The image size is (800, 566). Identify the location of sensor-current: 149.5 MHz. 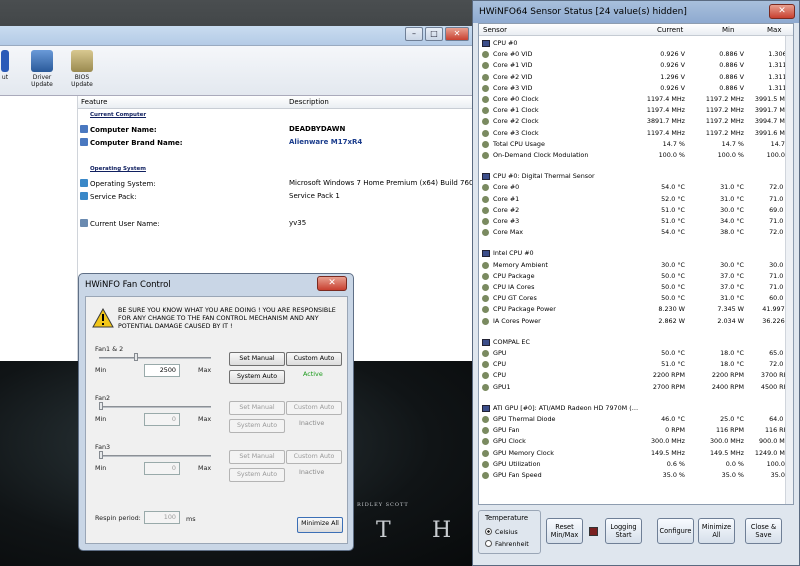
(667, 452).